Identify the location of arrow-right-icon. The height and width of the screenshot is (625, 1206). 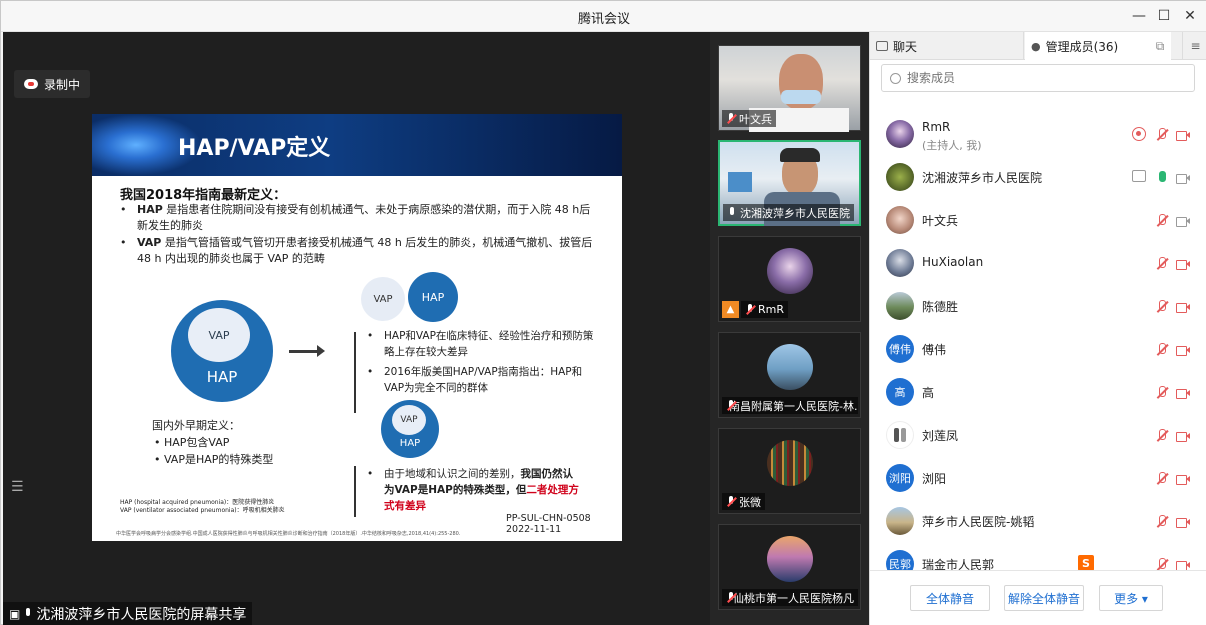
(307, 351).